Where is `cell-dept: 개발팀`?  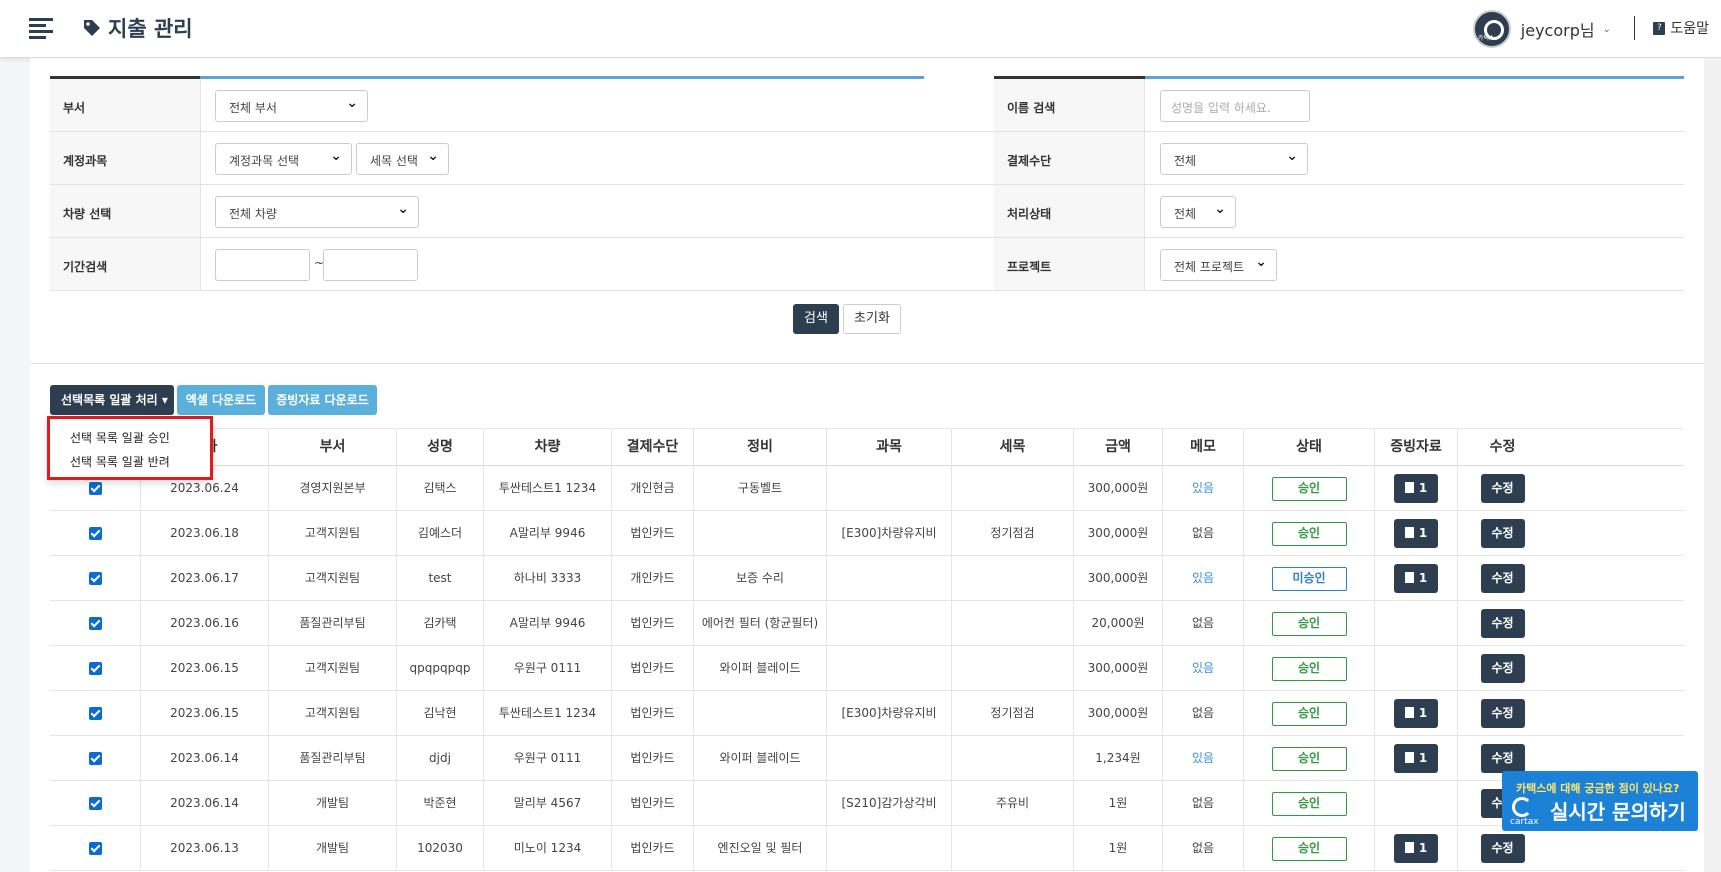
cell-dept: 개발팀 is located at coordinates (333, 803).